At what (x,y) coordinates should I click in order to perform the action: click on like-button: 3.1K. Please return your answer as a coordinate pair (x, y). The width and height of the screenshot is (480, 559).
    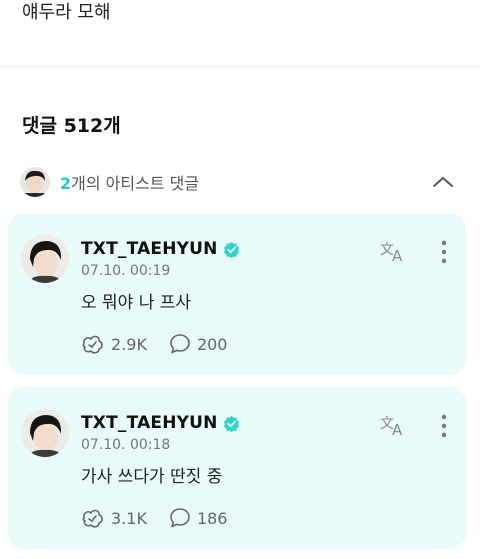
    Looking at the image, I should click on (114, 518).